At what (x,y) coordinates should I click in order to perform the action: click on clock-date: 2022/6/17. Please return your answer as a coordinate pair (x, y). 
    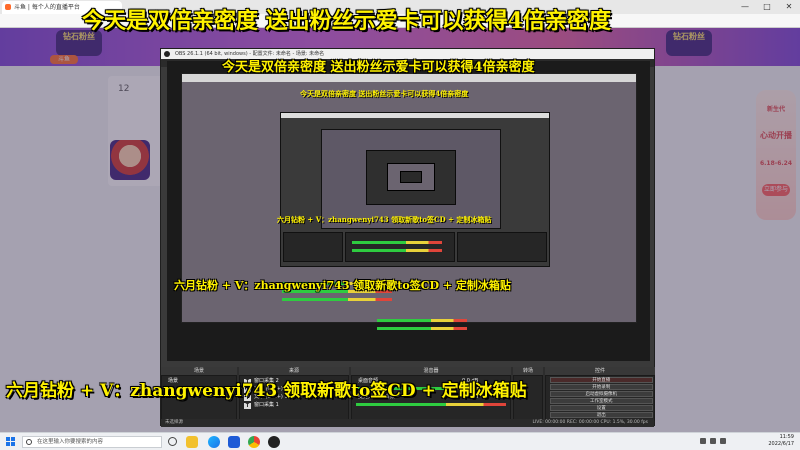
    Looking at the image, I should click on (781, 444).